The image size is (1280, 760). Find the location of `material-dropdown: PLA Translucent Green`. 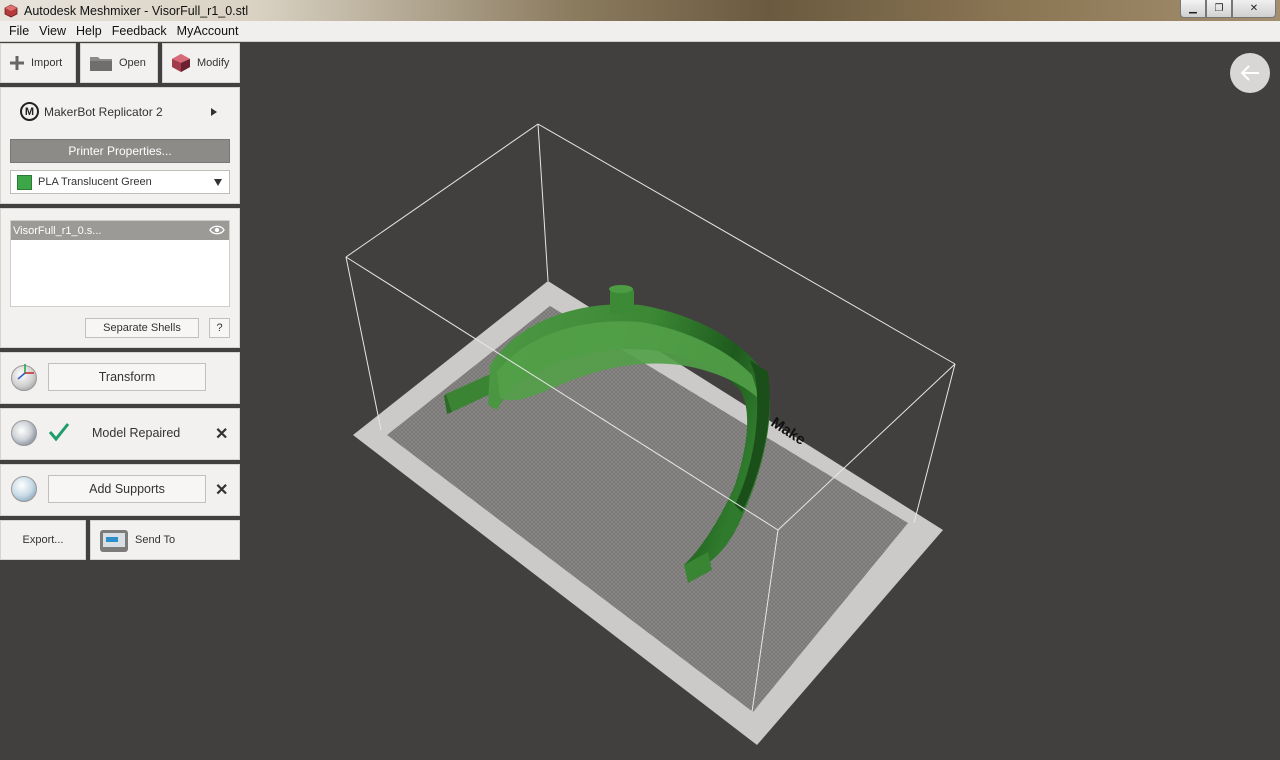

material-dropdown: PLA Translucent Green is located at coordinates (120, 182).